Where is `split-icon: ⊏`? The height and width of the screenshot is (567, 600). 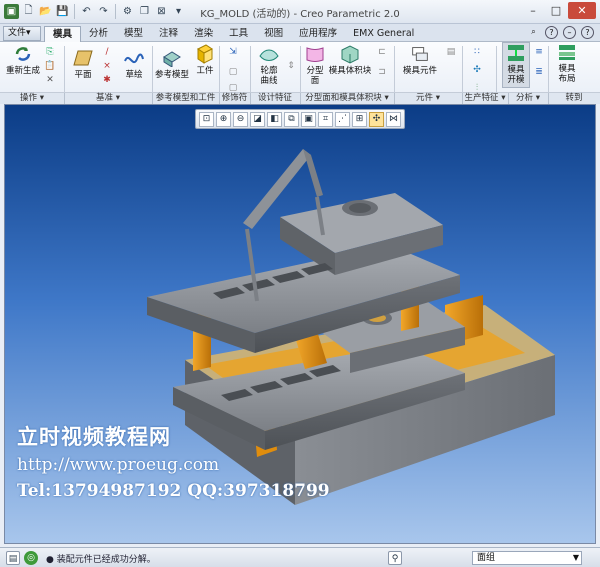 split-icon: ⊏ is located at coordinates (382, 52).